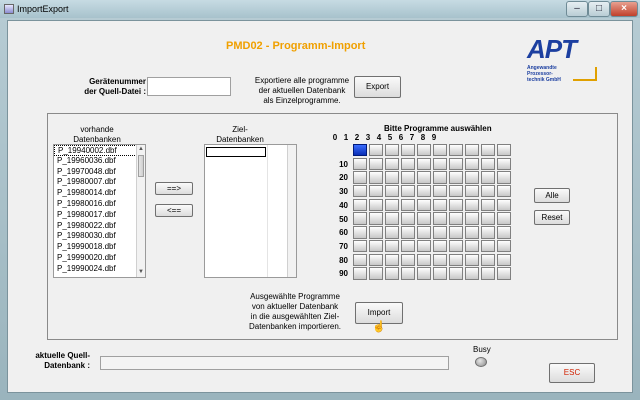  I want to click on export-button: Export, so click(377, 87).